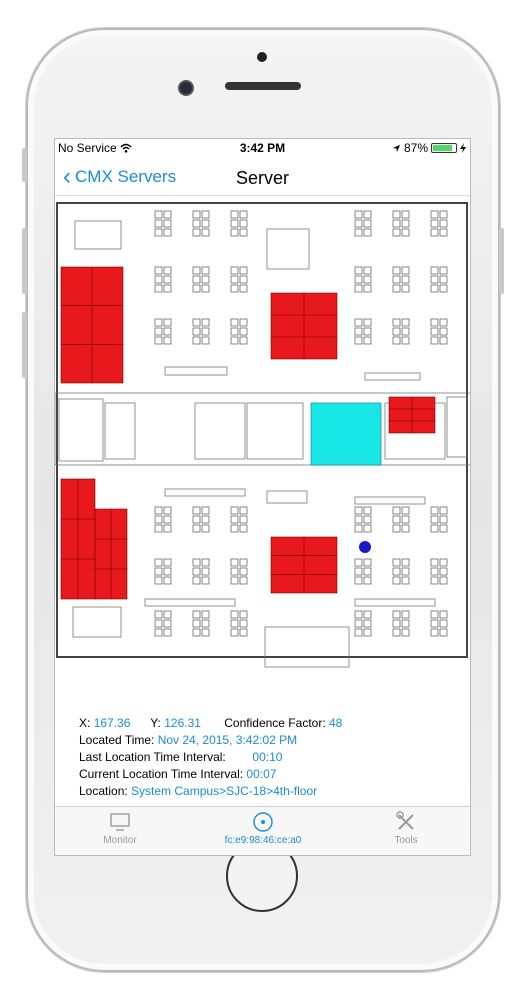 Image resolution: width=526 pixels, height=1000 pixels. I want to click on current-interval-value: 00:07, so click(261, 774).